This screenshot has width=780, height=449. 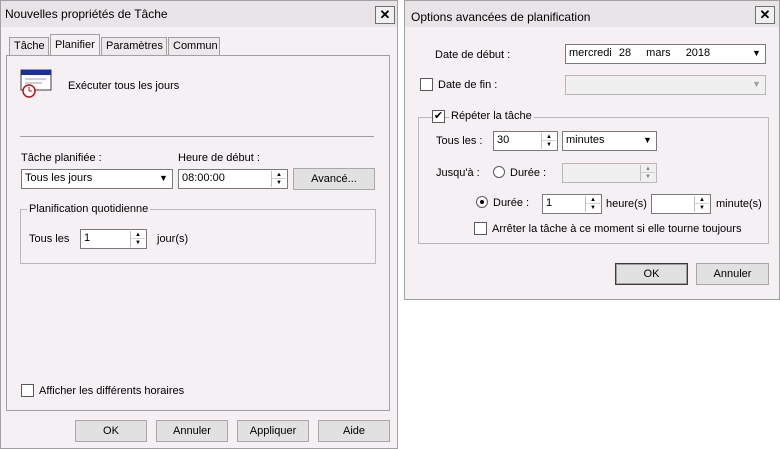 I want to click on start-month: mars, so click(x=658, y=53).